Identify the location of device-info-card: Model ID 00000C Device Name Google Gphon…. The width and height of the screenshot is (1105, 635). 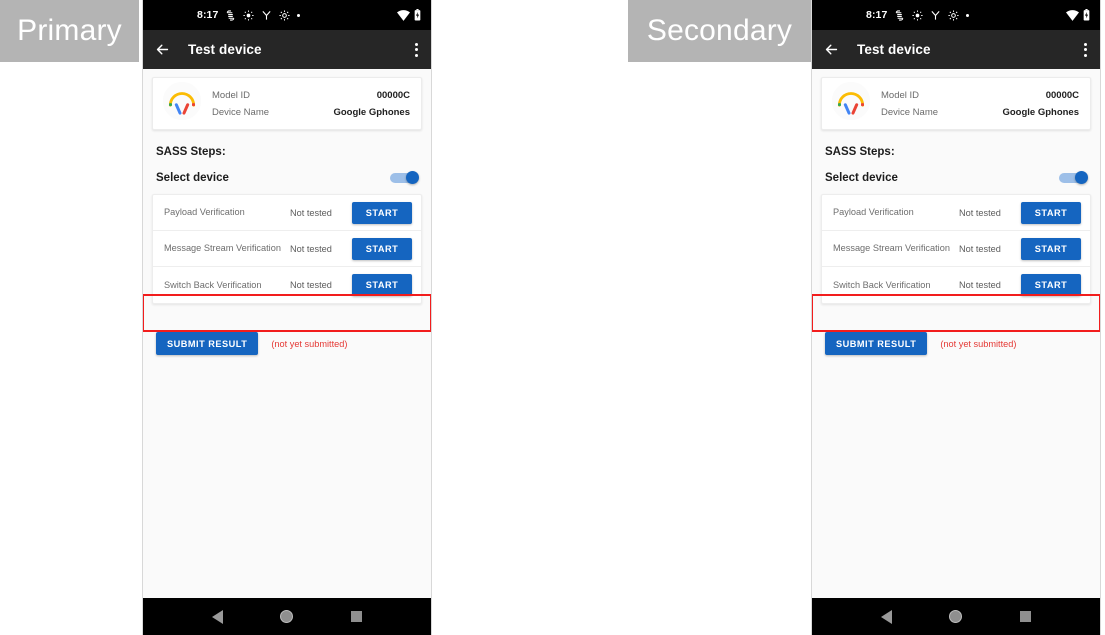
(287, 103).